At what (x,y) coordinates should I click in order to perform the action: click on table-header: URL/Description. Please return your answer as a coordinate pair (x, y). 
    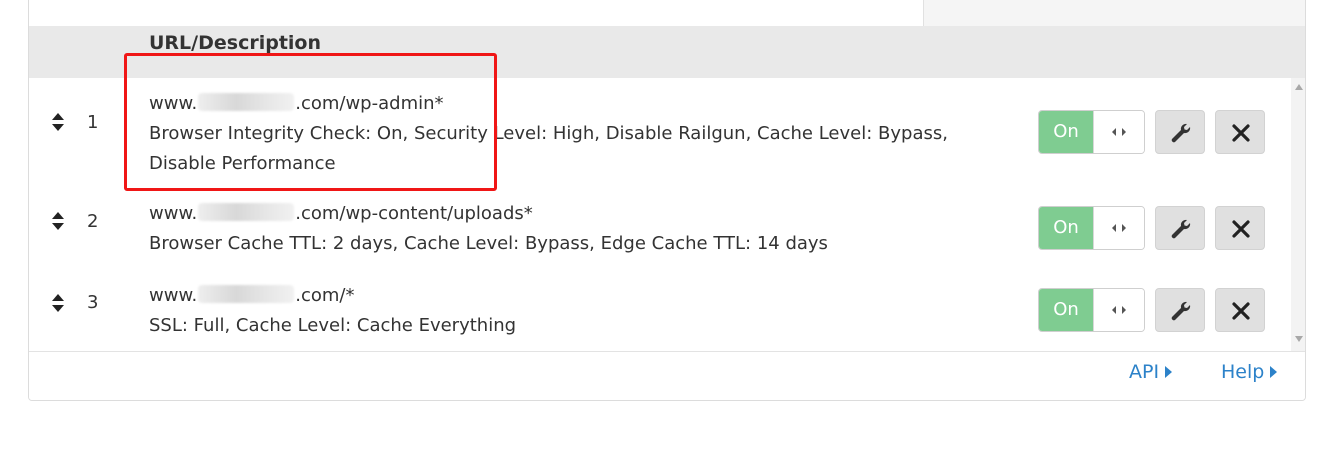
    Looking at the image, I should click on (667, 52).